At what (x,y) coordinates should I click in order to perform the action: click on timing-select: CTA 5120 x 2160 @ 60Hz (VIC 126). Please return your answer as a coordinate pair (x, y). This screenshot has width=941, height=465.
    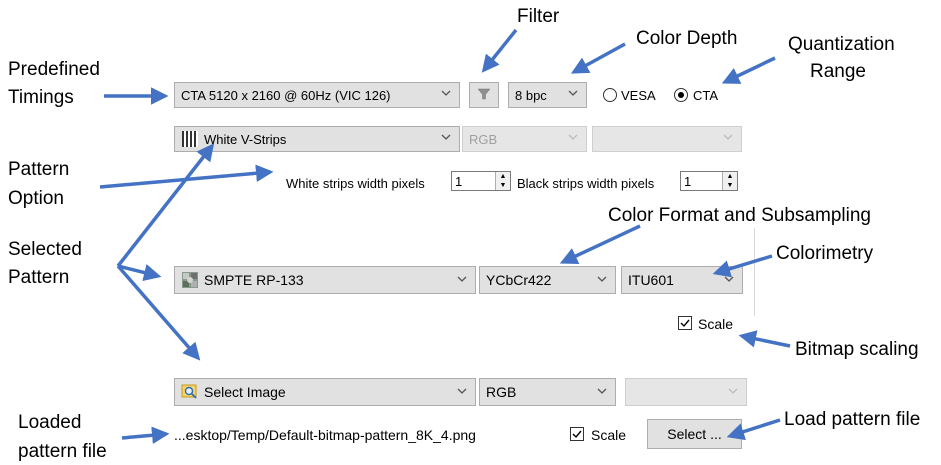
    Looking at the image, I should click on (317, 95).